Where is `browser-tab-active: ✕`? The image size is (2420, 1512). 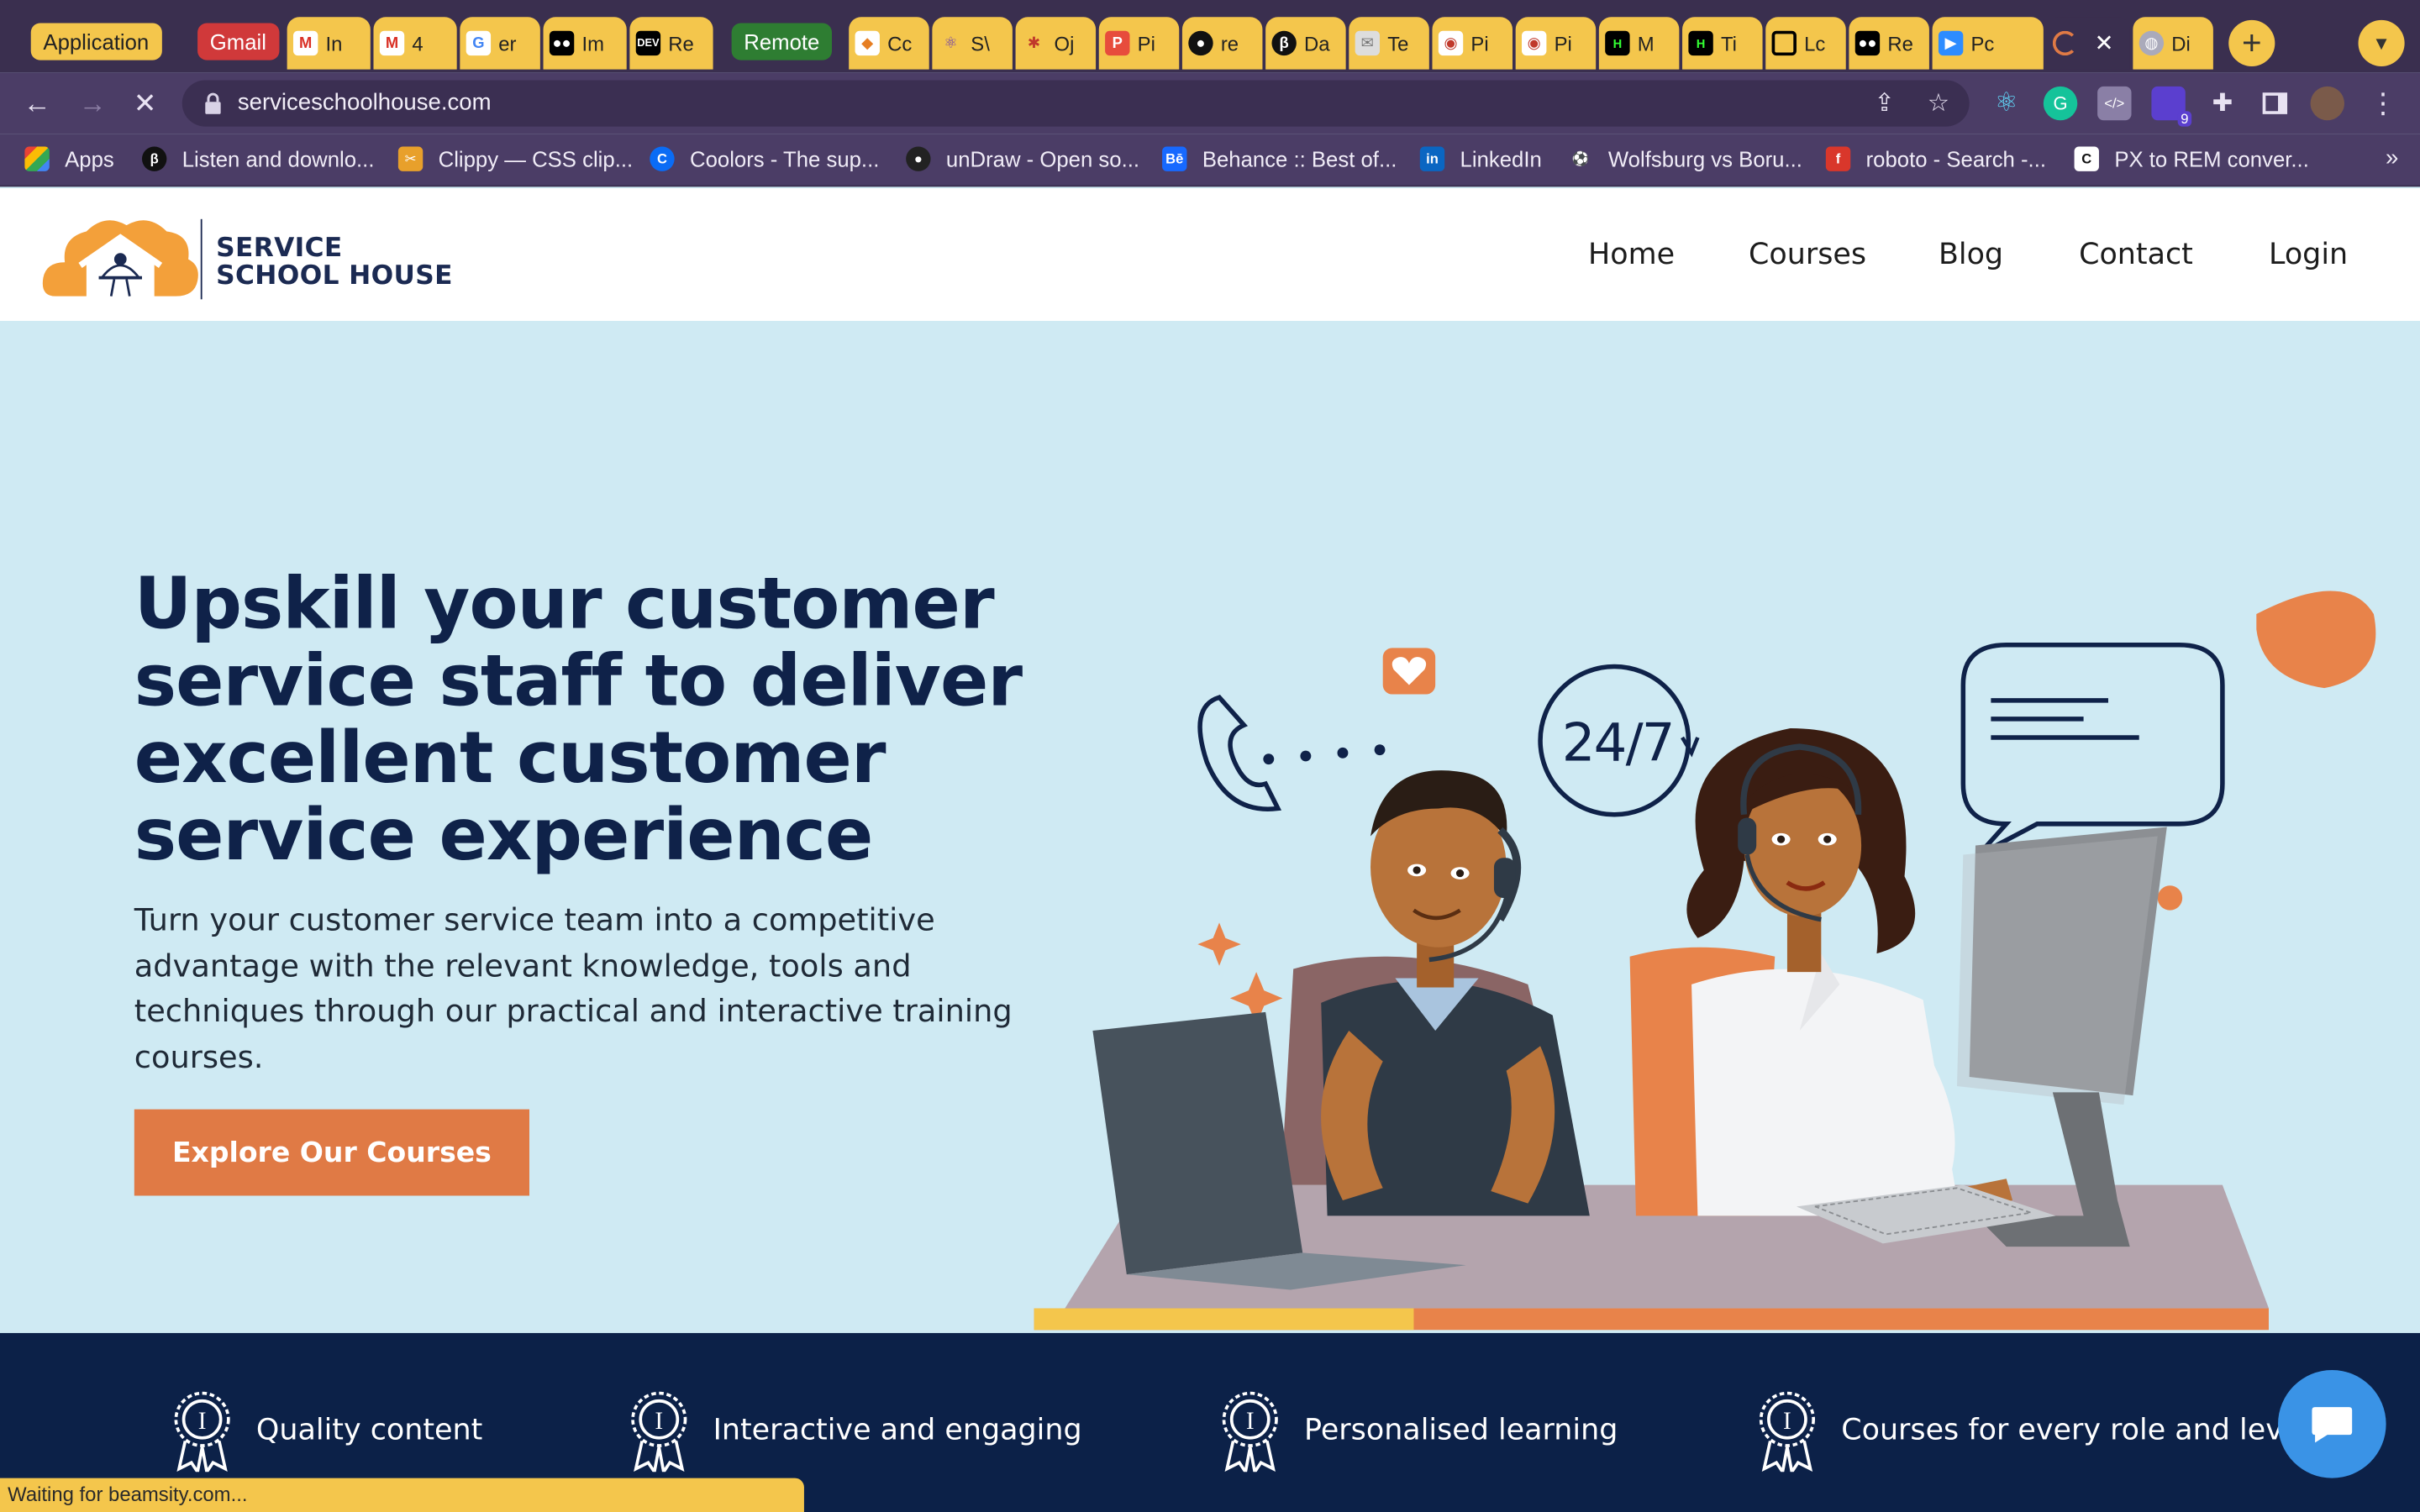 browser-tab-active: ✕ is located at coordinates (2088, 43).